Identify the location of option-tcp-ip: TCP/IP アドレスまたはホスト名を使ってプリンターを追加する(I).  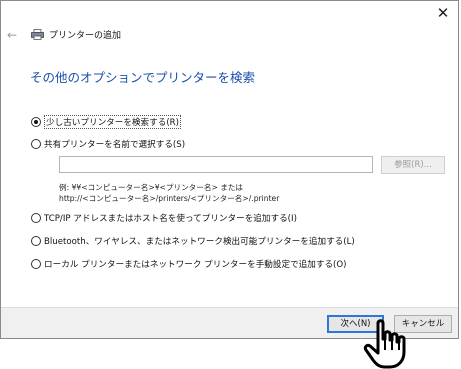
(164, 218).